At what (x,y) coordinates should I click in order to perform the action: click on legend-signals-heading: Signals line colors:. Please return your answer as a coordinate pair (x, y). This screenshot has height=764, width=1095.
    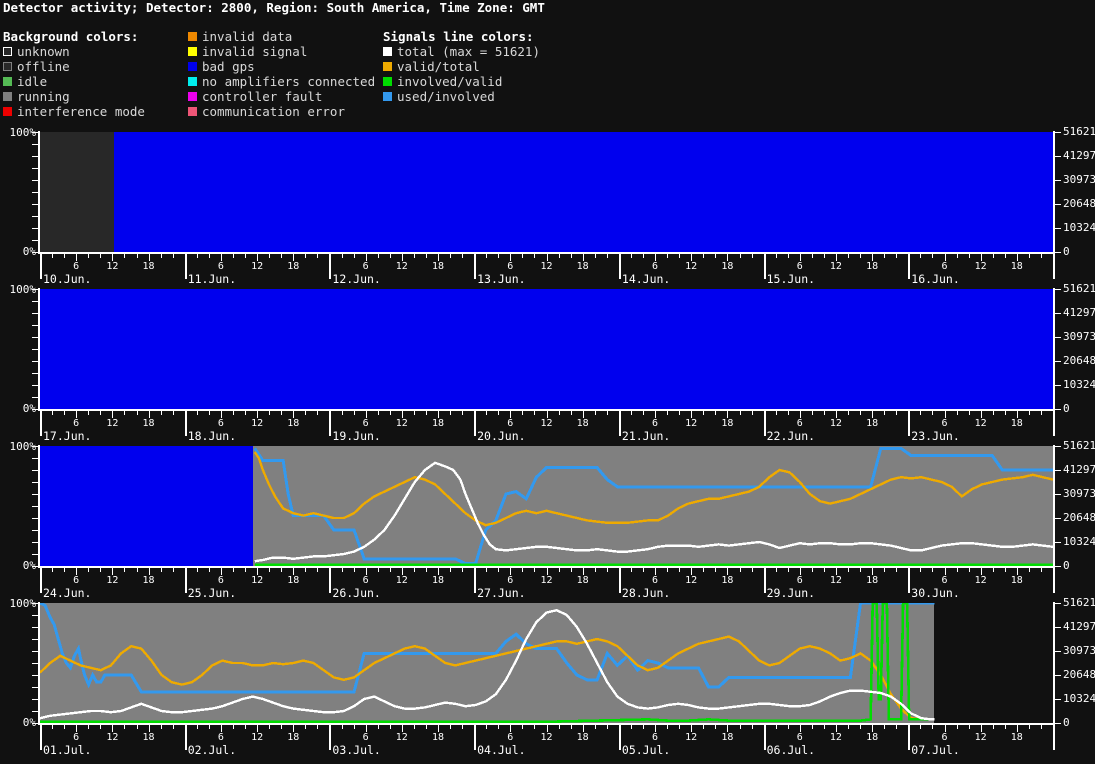
    Looking at the image, I should click on (458, 36).